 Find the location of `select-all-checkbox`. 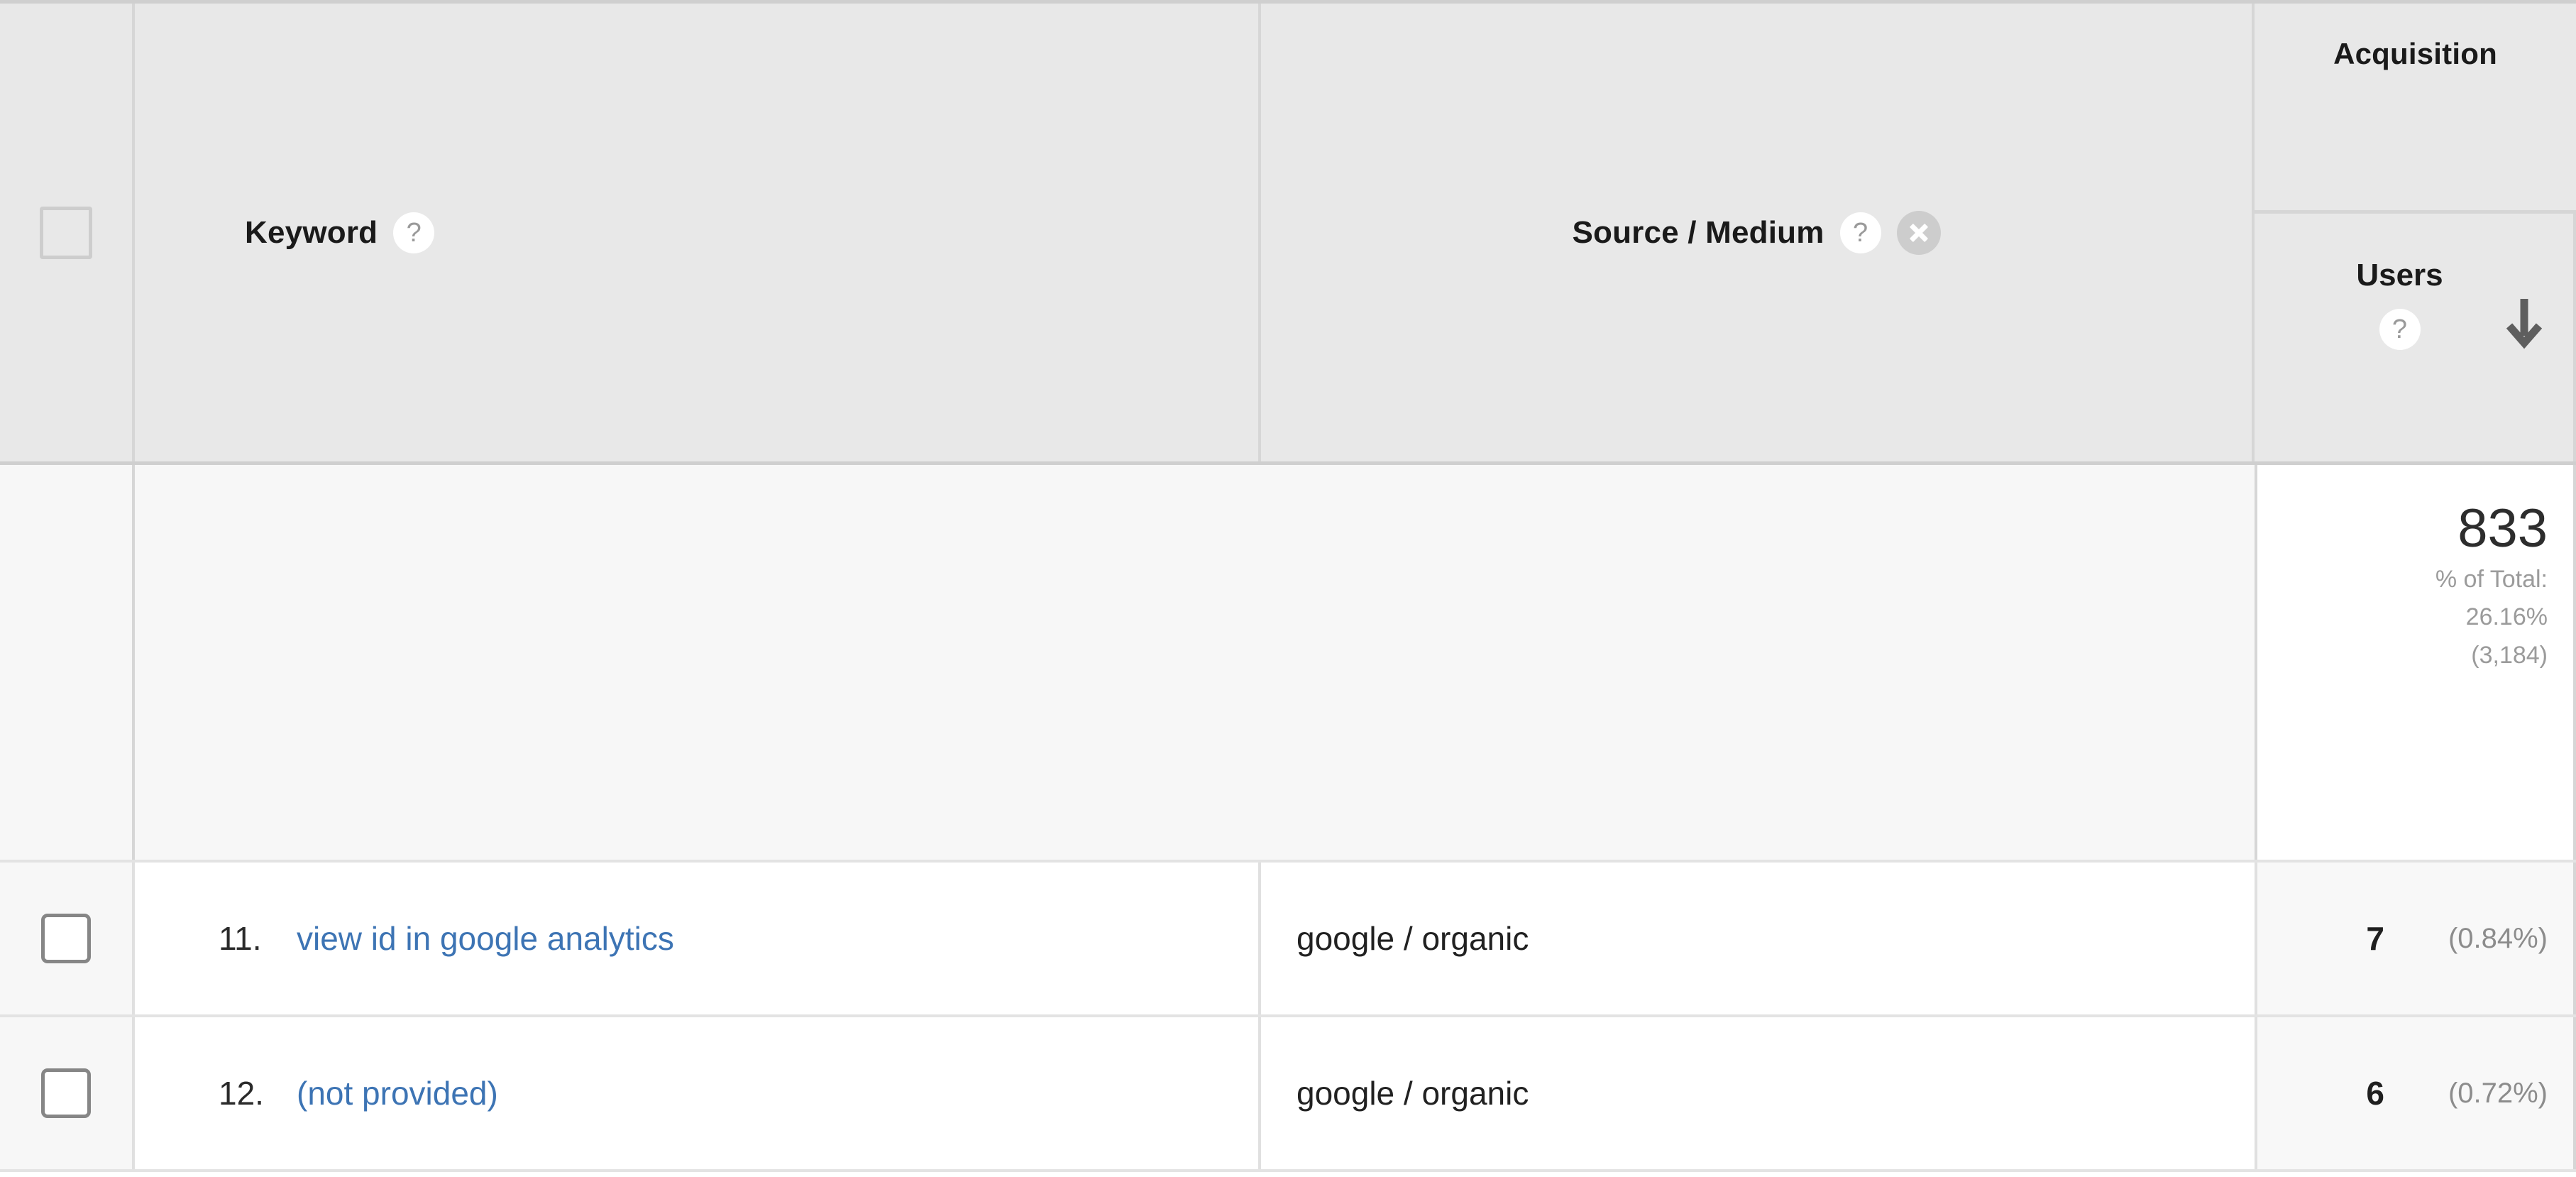

select-all-checkbox is located at coordinates (66, 232).